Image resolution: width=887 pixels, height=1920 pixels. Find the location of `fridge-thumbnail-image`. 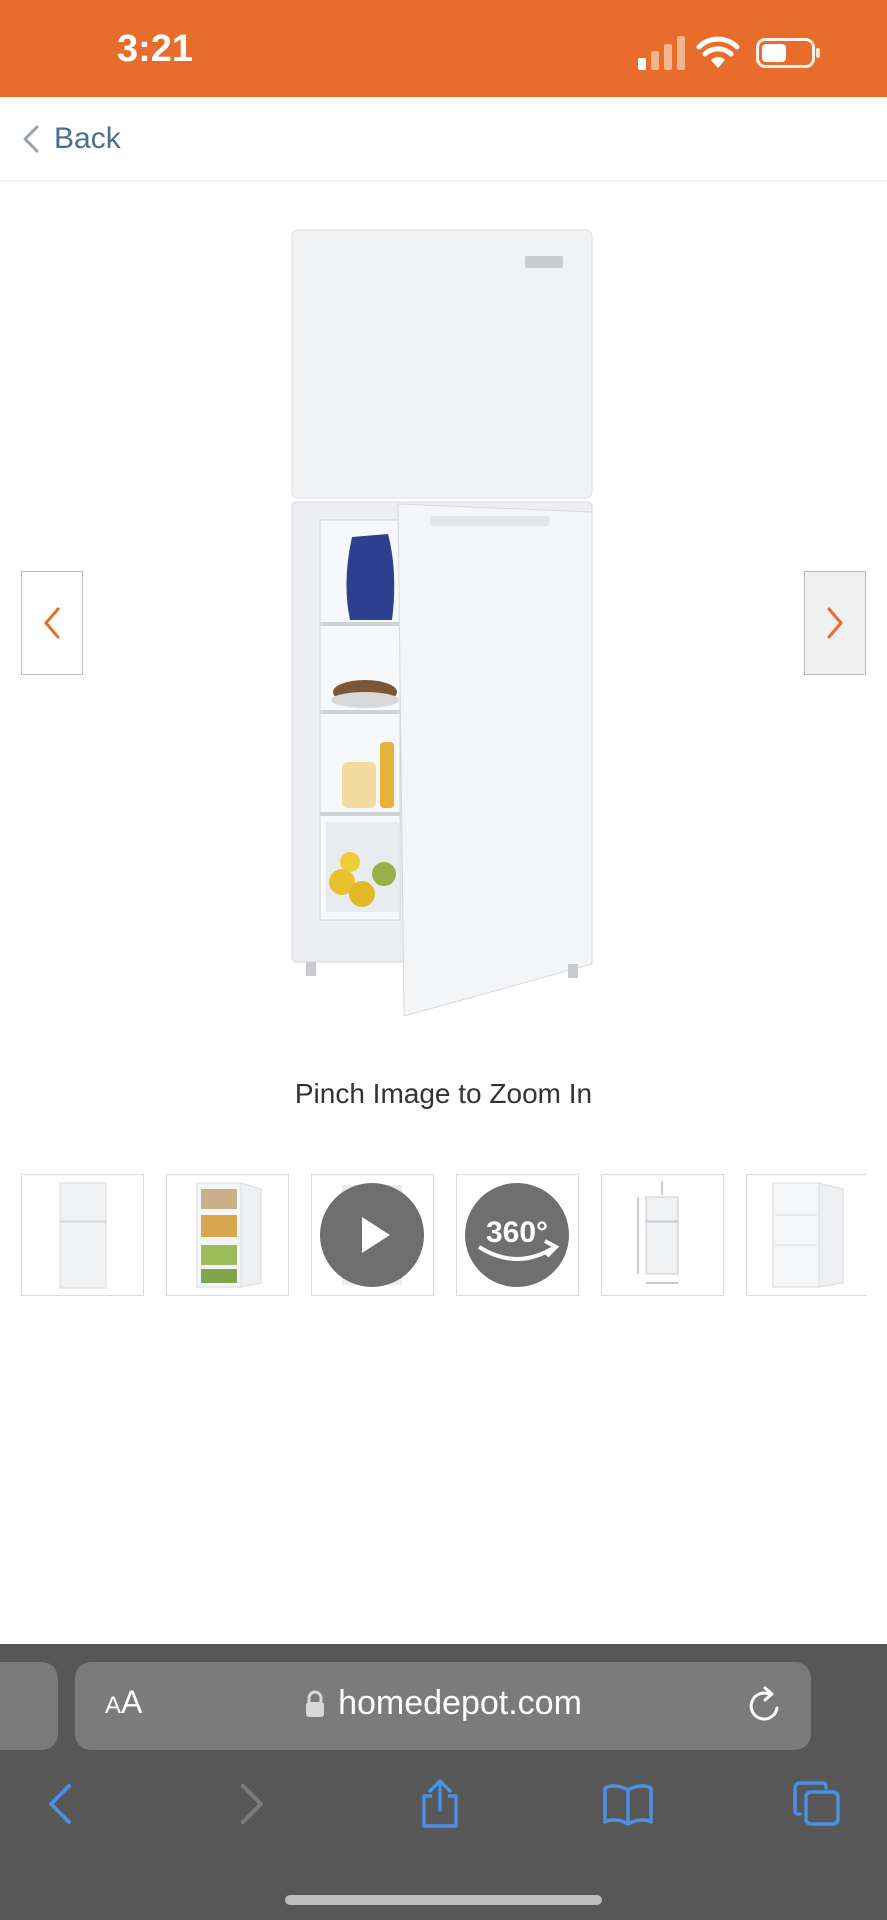

fridge-thumbnail-image is located at coordinates (83, 1235).